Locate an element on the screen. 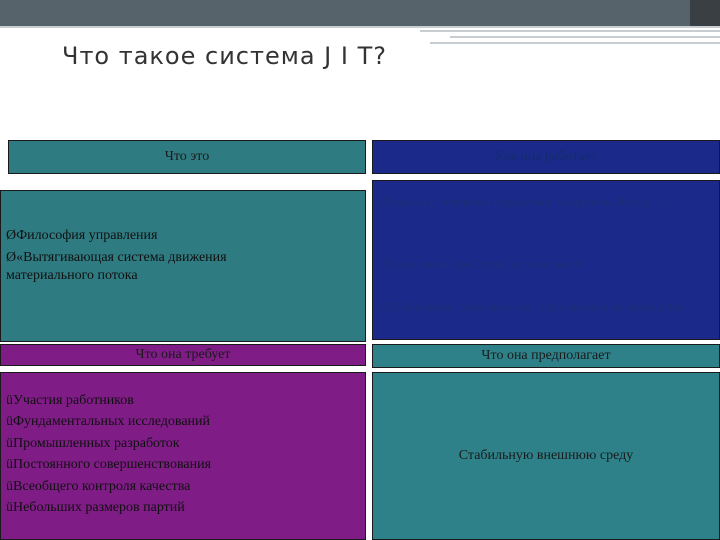  header-what-it-assumes: Что она предполагает is located at coordinates (546, 356).